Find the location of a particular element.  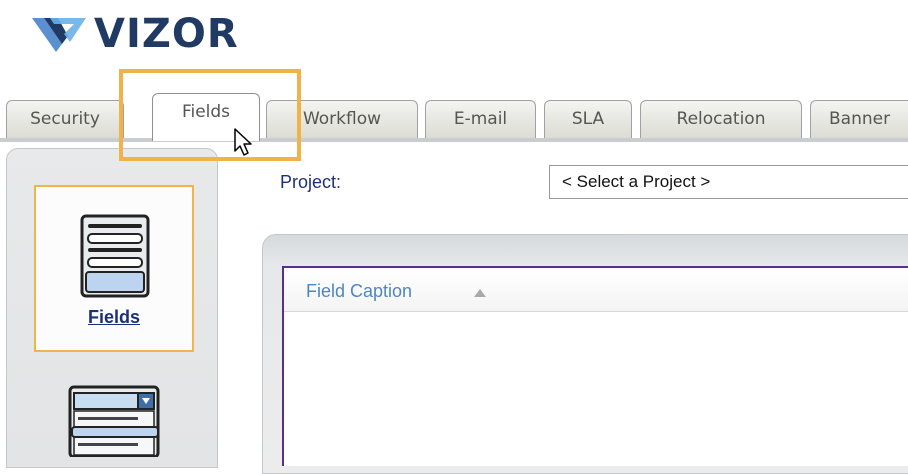

tab-highlight-box is located at coordinates (210, 115).